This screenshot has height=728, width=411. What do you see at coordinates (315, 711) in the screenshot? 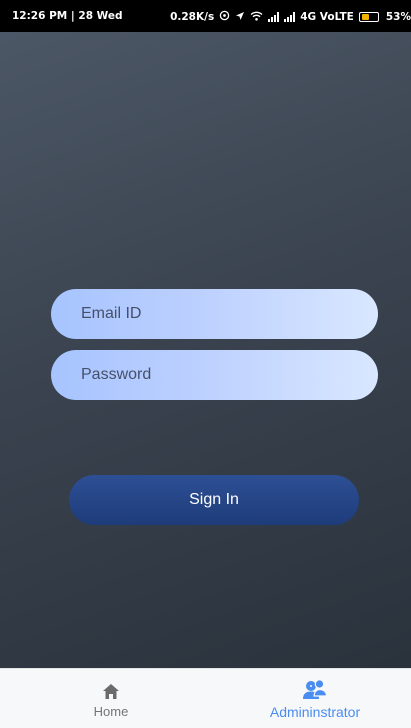
I see `nav-label-administrator: Admininstrator` at bounding box center [315, 711].